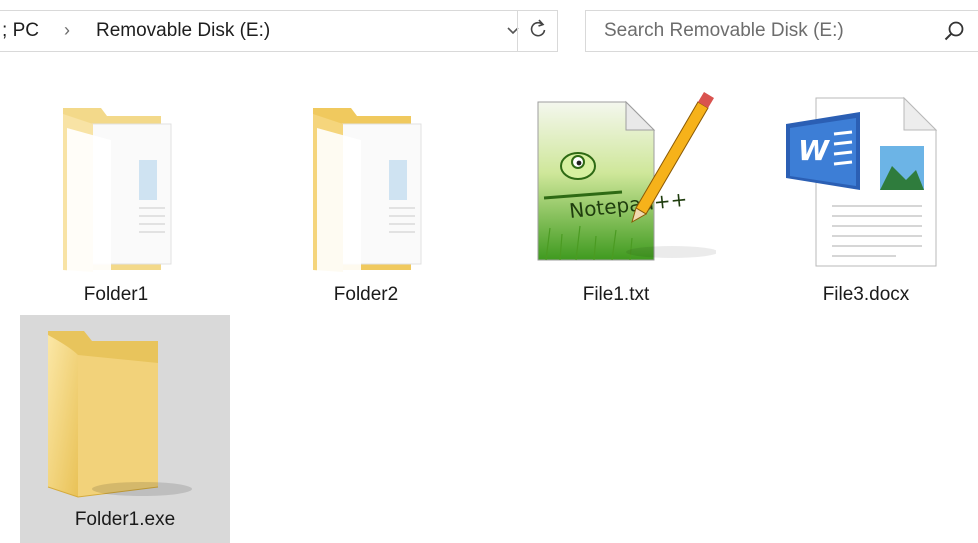  What do you see at coordinates (538, 31) in the screenshot?
I see `refresh-icon` at bounding box center [538, 31].